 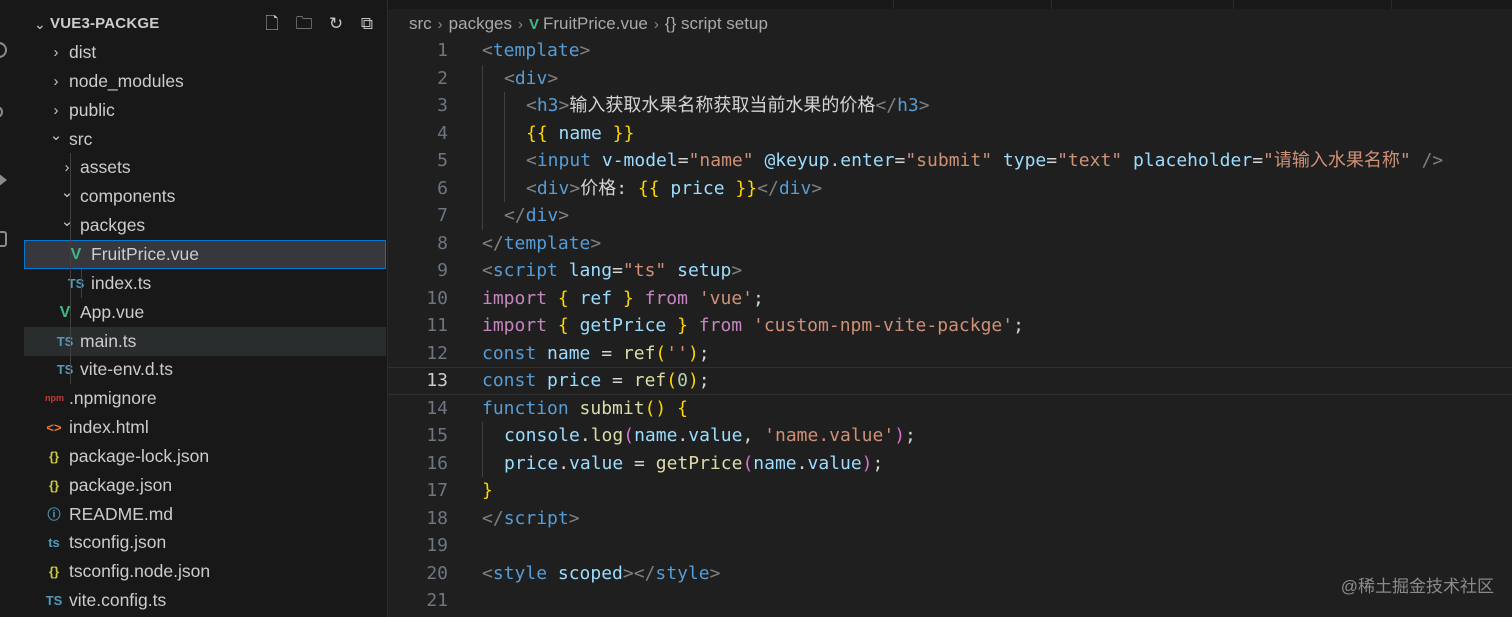 What do you see at coordinates (721, 160) in the screenshot?
I see `code-token: "name"` at bounding box center [721, 160].